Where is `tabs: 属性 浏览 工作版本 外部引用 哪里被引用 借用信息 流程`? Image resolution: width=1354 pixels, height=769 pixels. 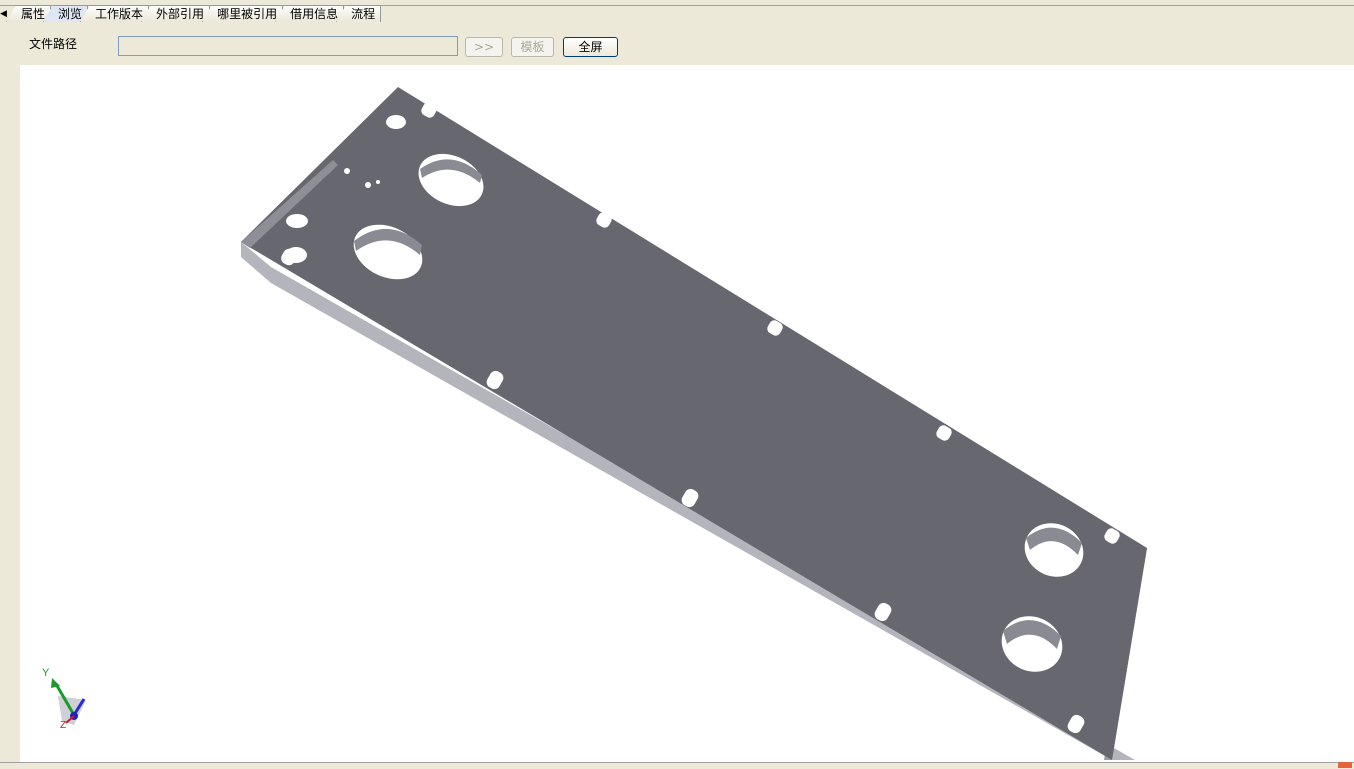
tabs: 属性 浏览 工作版本 外部引用 哪里被引用 借用信息 流程 is located at coordinates (194, 14).